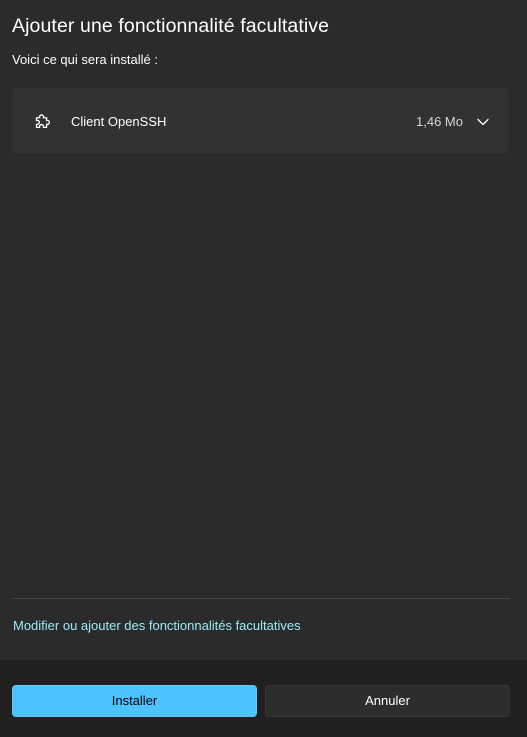 This screenshot has width=527, height=737. Describe the element at coordinates (171, 26) in the screenshot. I see `dialog-title: Ajouter une fonctionnalité facultative` at that location.